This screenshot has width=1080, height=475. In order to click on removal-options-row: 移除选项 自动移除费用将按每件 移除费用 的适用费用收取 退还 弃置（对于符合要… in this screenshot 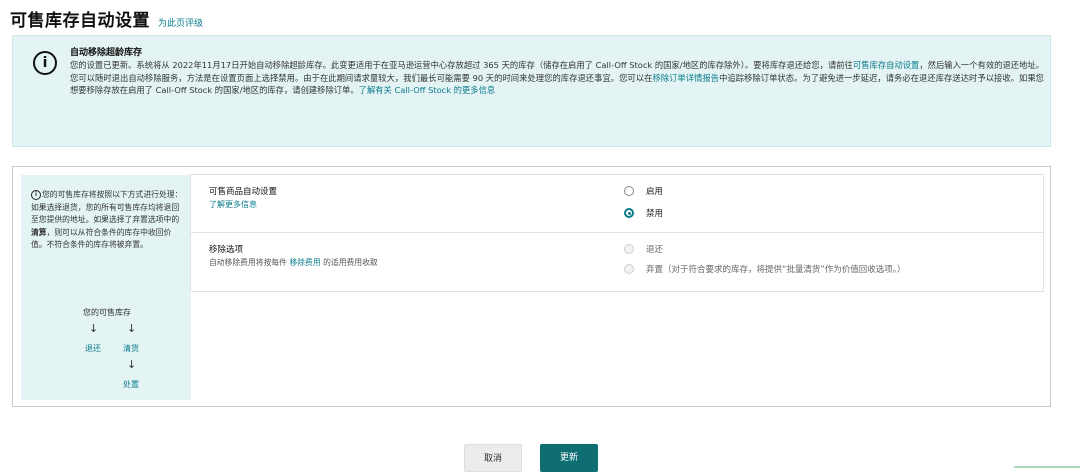, I will do `click(617, 262)`.